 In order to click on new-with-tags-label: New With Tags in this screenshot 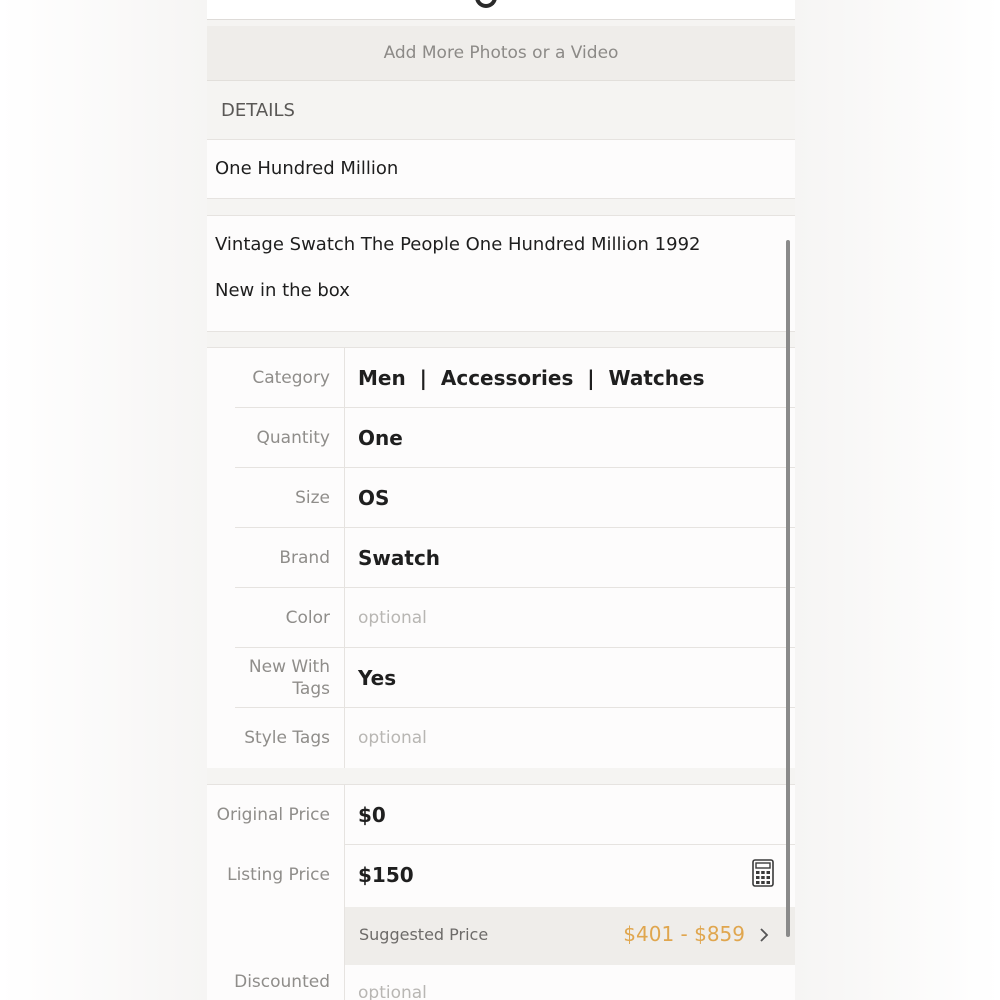, I will do `click(289, 678)`.